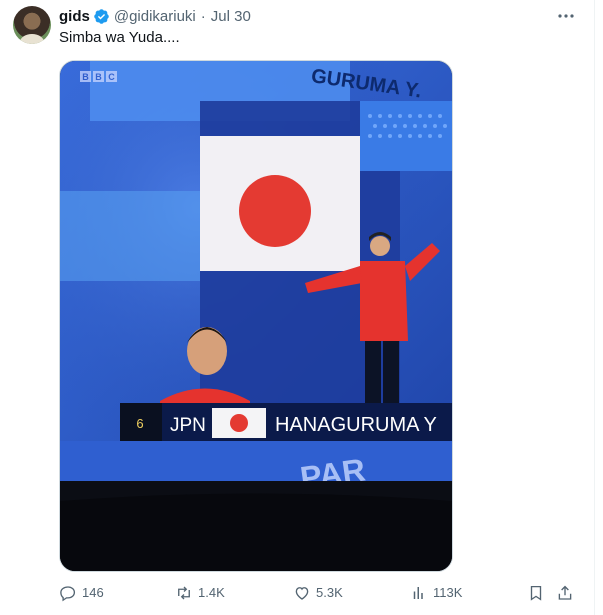  I want to click on rank: 6, so click(139, 423).